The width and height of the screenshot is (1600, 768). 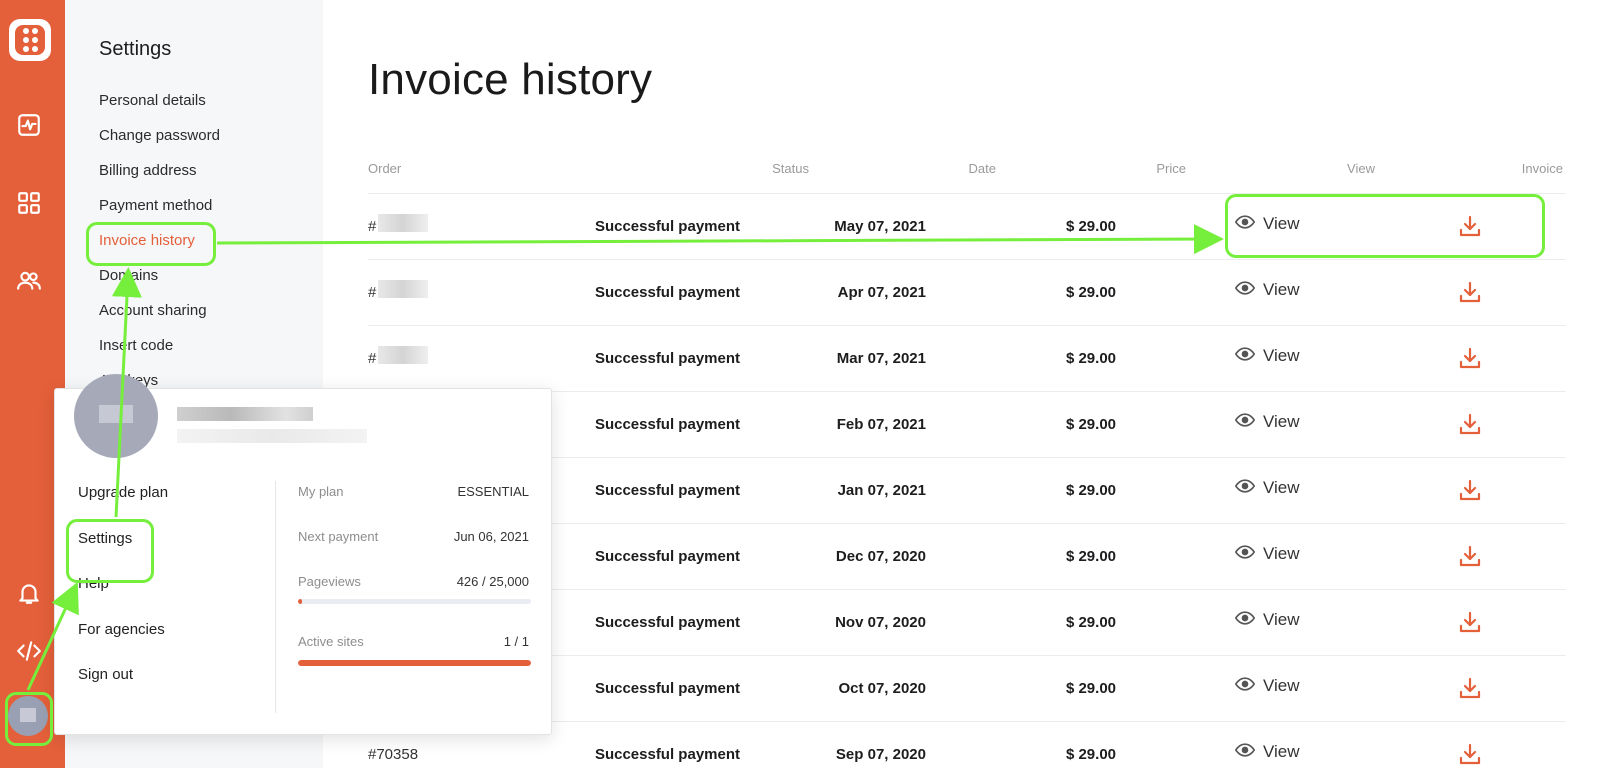 What do you see at coordinates (880, 556) in the screenshot?
I see `date-cell: Dec 07, 2020` at bounding box center [880, 556].